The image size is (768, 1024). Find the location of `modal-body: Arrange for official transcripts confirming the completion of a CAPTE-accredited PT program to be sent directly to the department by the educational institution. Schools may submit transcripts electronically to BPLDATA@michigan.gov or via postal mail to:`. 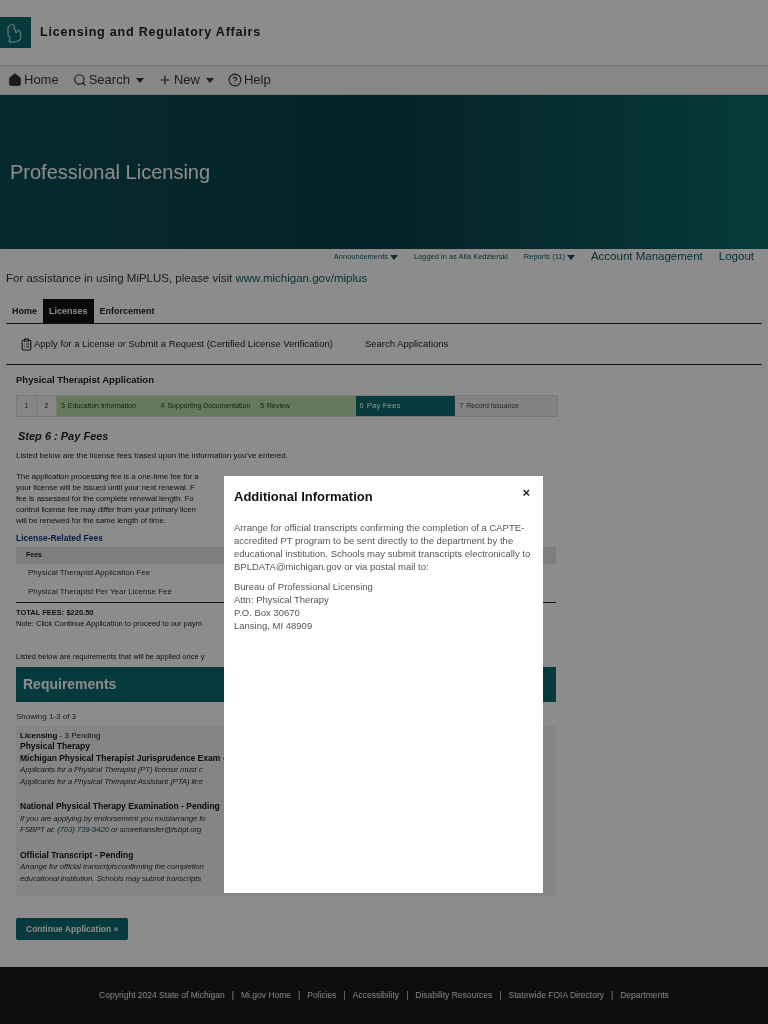

modal-body: Arrange for official transcripts confirming the completion of a CAPTE-accredited PT program to be sent directly to the department by the educational institution. Schools may submit transcripts electronically to BPLDATA@michigan.gov or via postal mail to: is located at coordinates (383, 546).